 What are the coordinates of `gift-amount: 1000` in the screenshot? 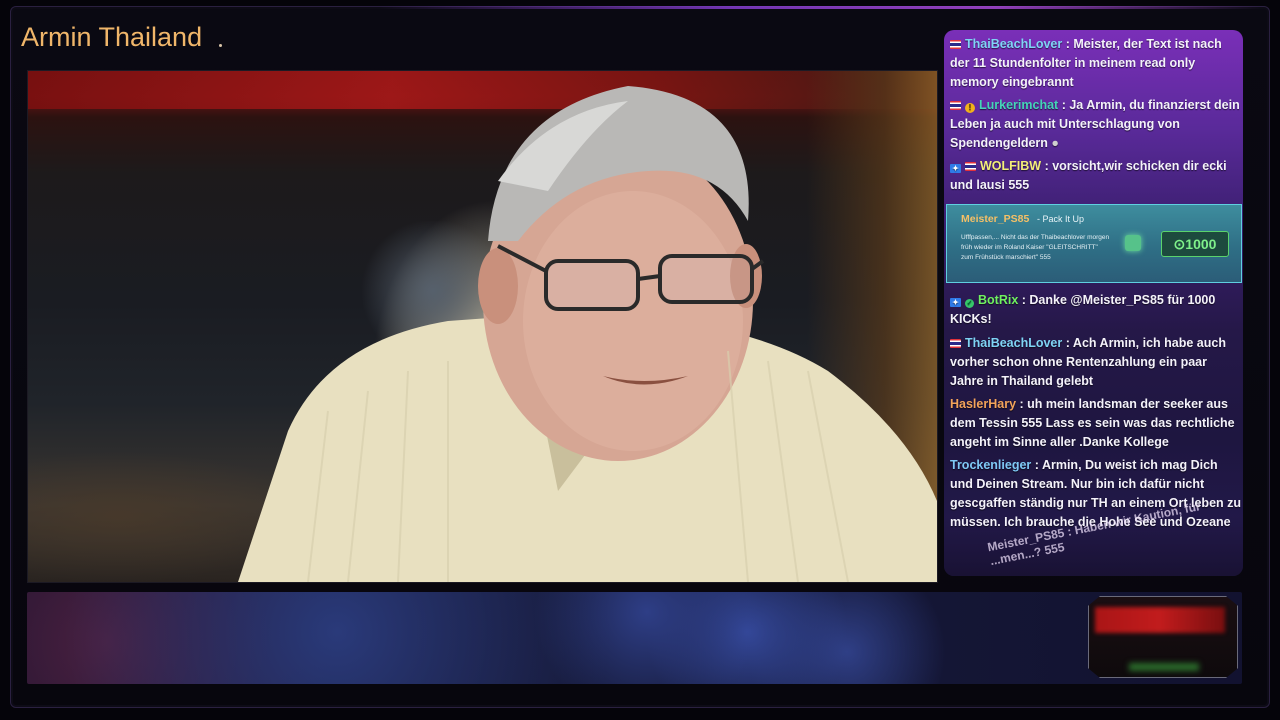 It's located at (1201, 244).